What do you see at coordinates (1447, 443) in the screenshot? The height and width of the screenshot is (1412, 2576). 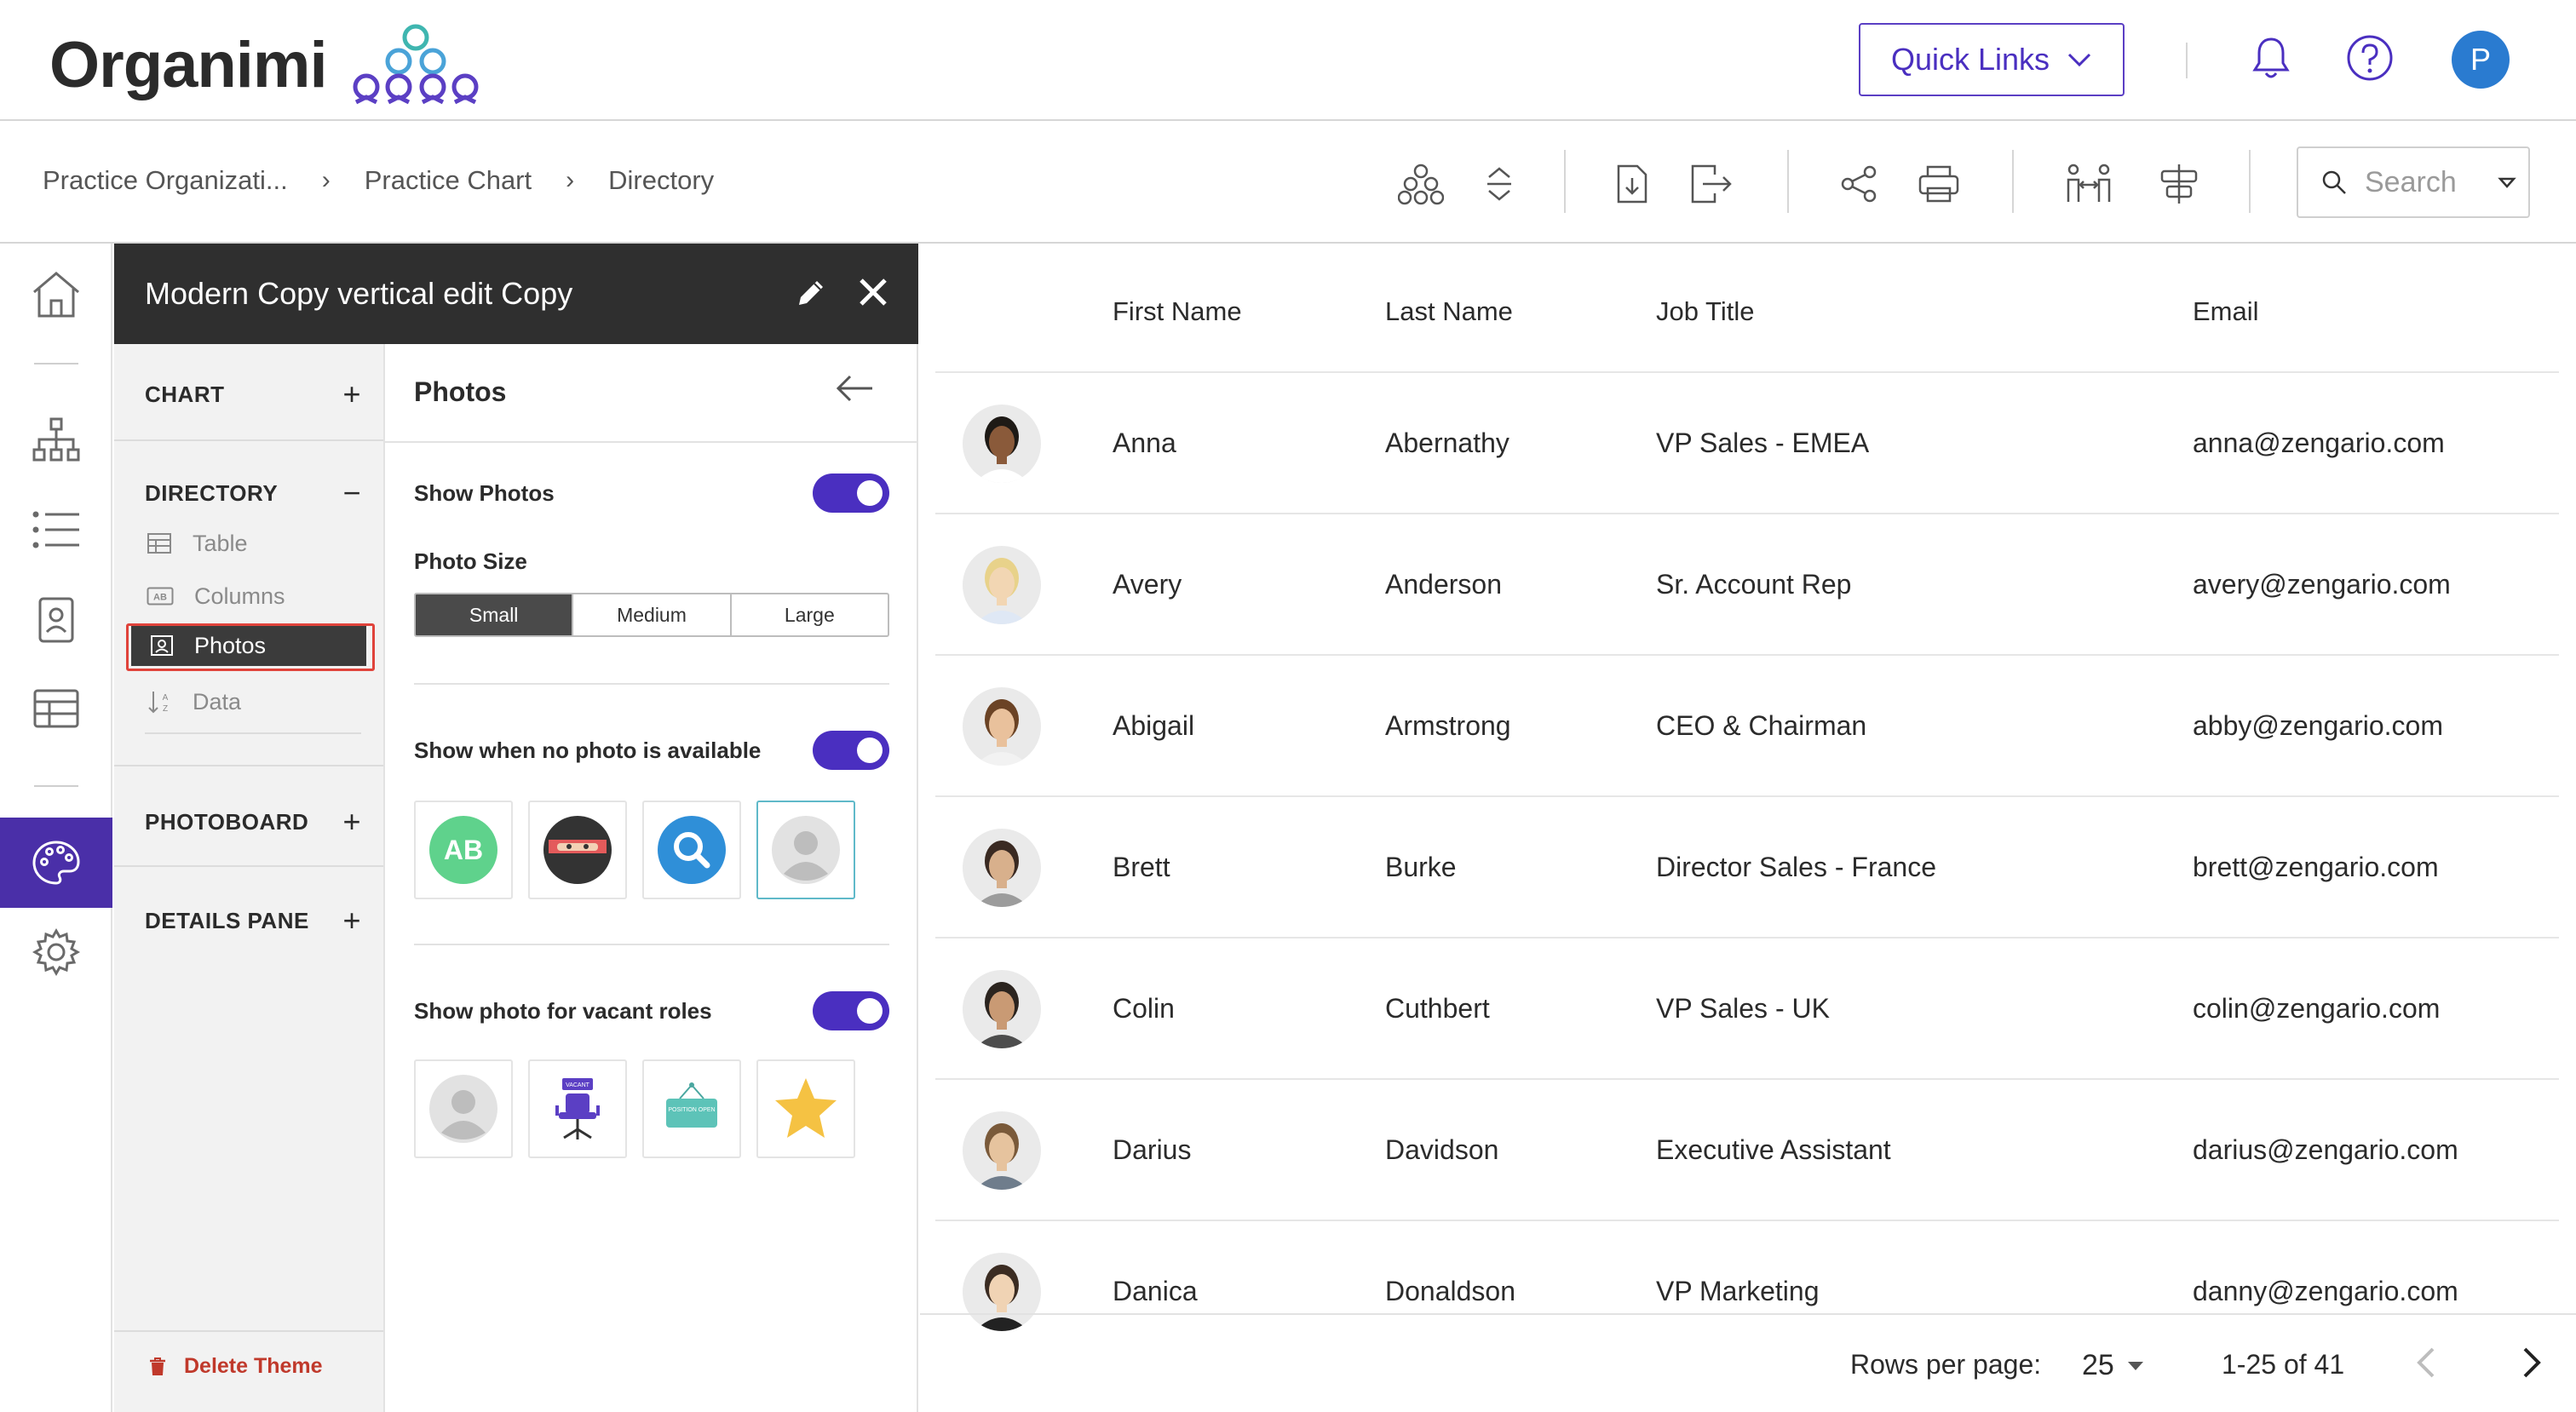 I see `cell-last-name: Abernathy` at bounding box center [1447, 443].